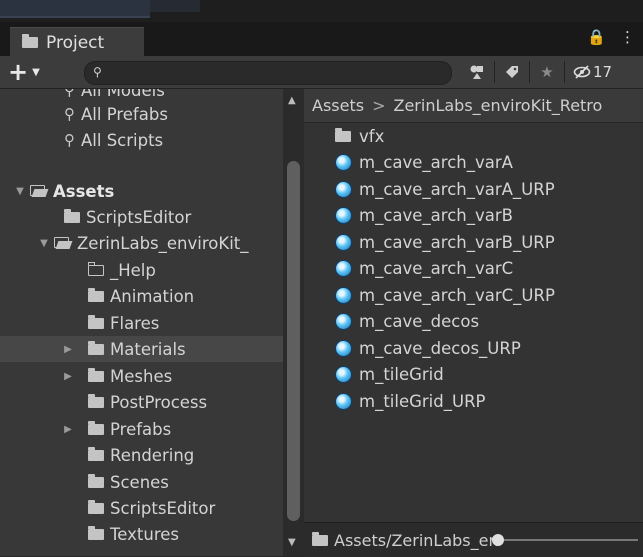 Image resolution: width=643 pixels, height=557 pixels. What do you see at coordinates (292, 100) in the screenshot?
I see `scroll-up-arrow-icon: ▲` at bounding box center [292, 100].